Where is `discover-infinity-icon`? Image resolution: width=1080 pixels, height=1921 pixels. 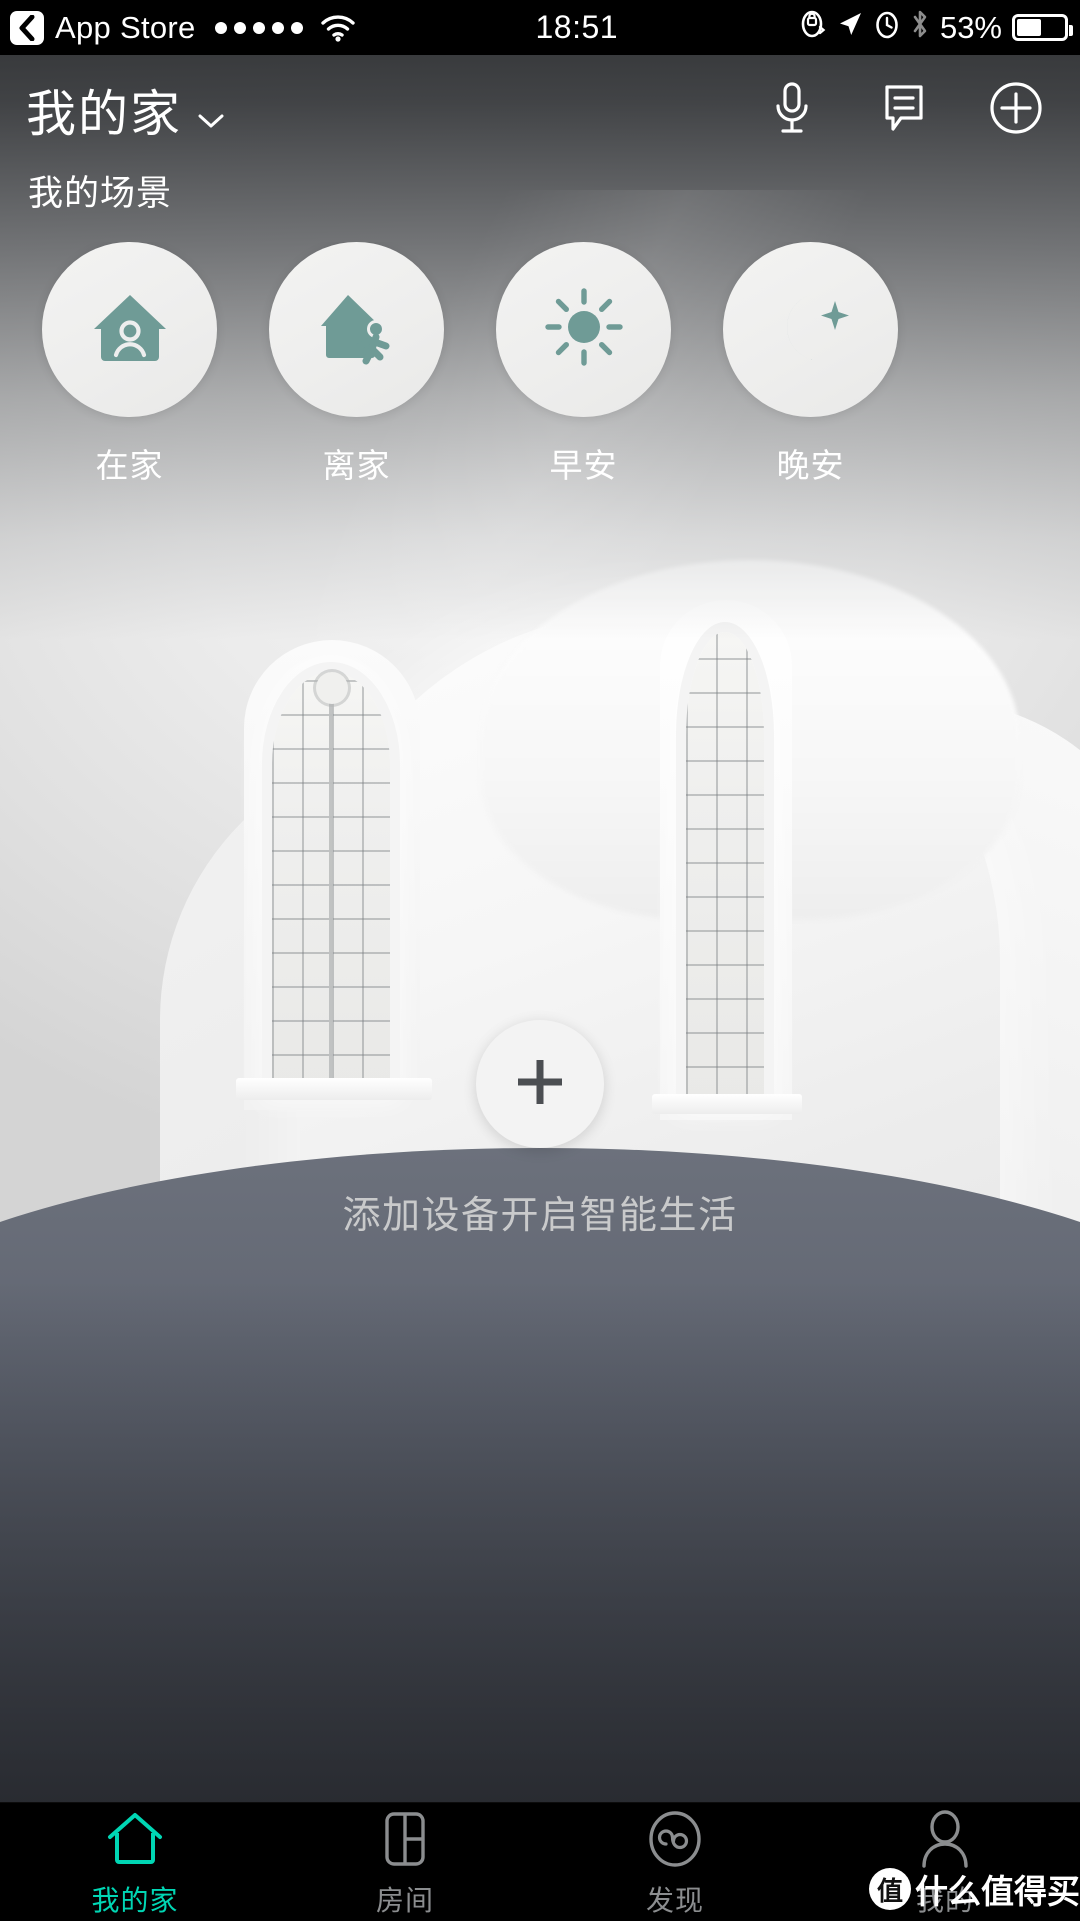 discover-infinity-icon is located at coordinates (675, 1839).